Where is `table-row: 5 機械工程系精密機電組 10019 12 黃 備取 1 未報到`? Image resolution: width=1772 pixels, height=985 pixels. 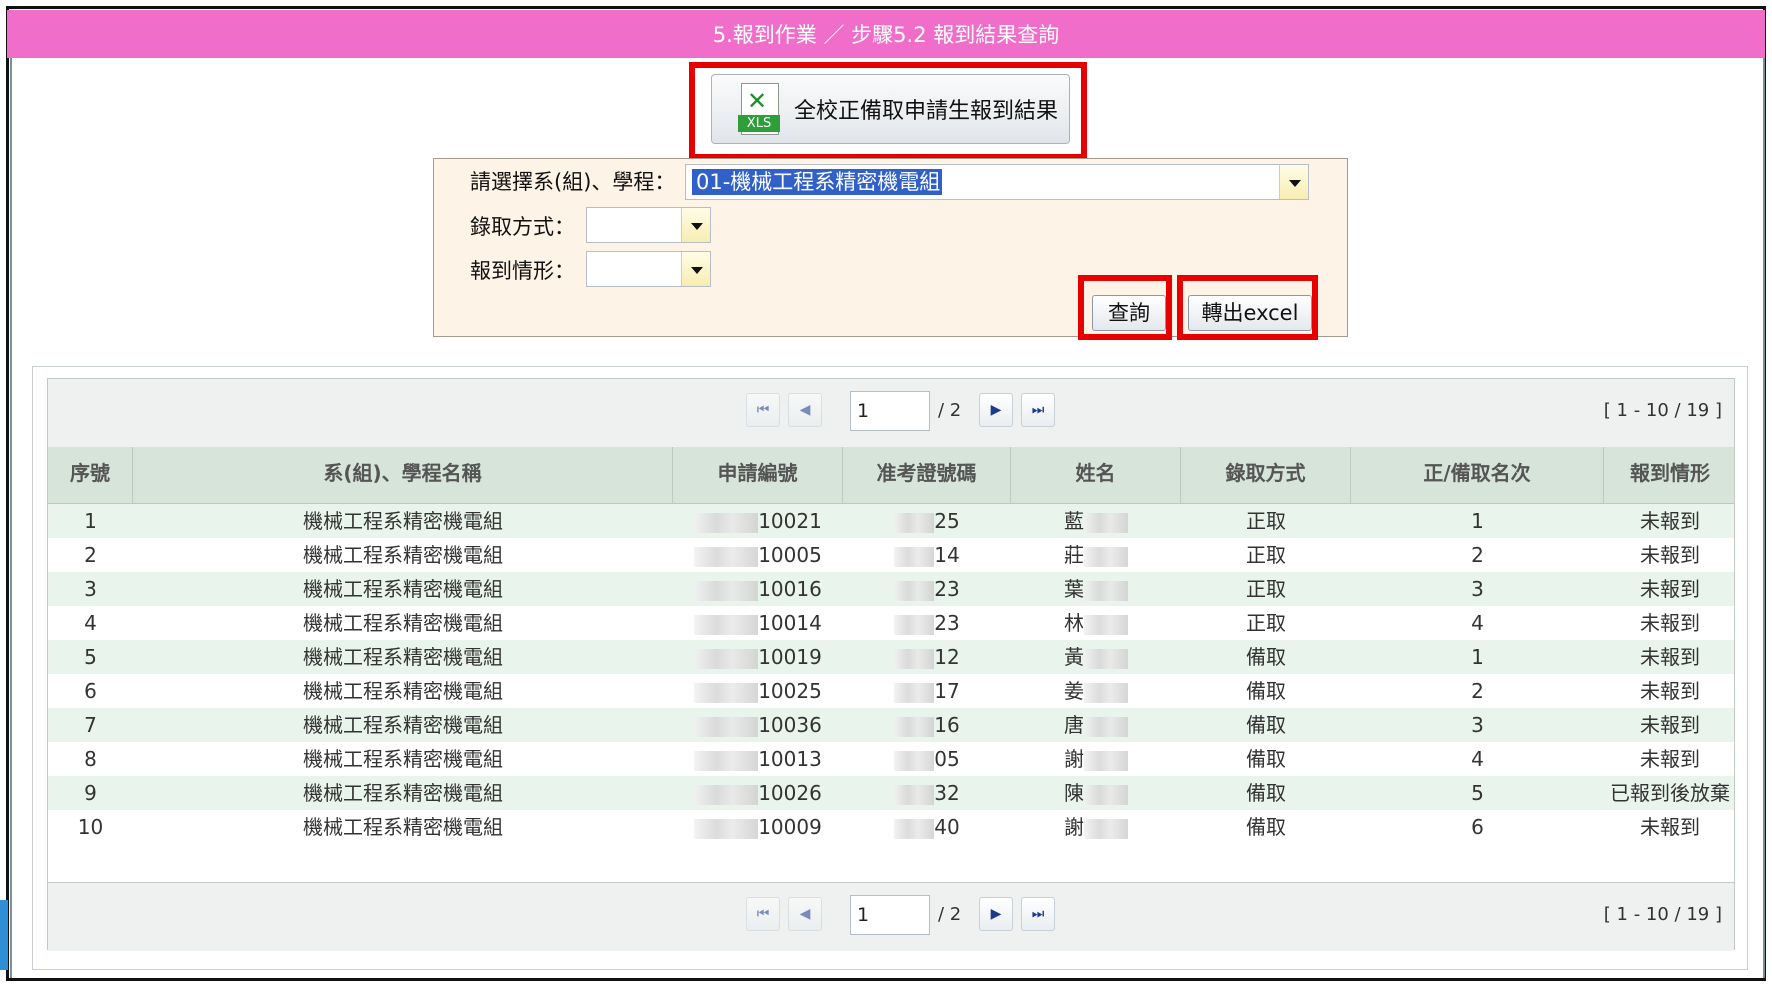 table-row: 5 機械工程系精密機電組 10019 12 黃 備取 1 未報到 is located at coordinates (891, 657).